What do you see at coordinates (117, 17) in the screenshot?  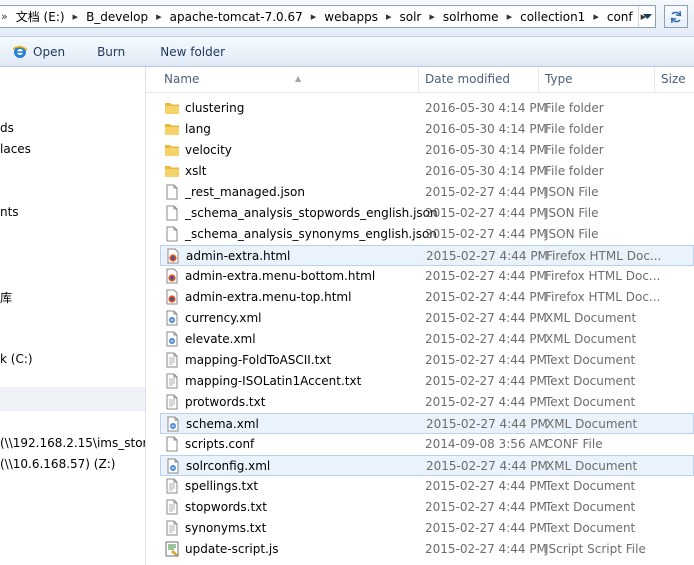 I see `breadcrumb-b-develop: B_develop` at bounding box center [117, 17].